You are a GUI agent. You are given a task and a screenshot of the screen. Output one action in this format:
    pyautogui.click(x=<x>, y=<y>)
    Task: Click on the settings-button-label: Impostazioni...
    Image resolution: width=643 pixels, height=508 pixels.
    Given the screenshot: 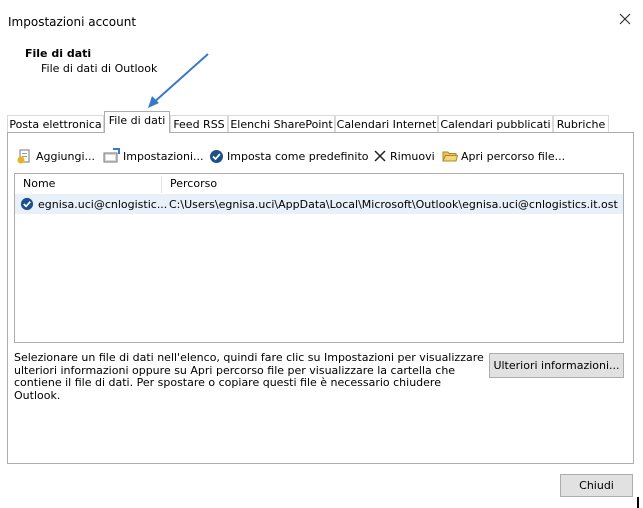 What is the action you would take?
    pyautogui.click(x=163, y=156)
    